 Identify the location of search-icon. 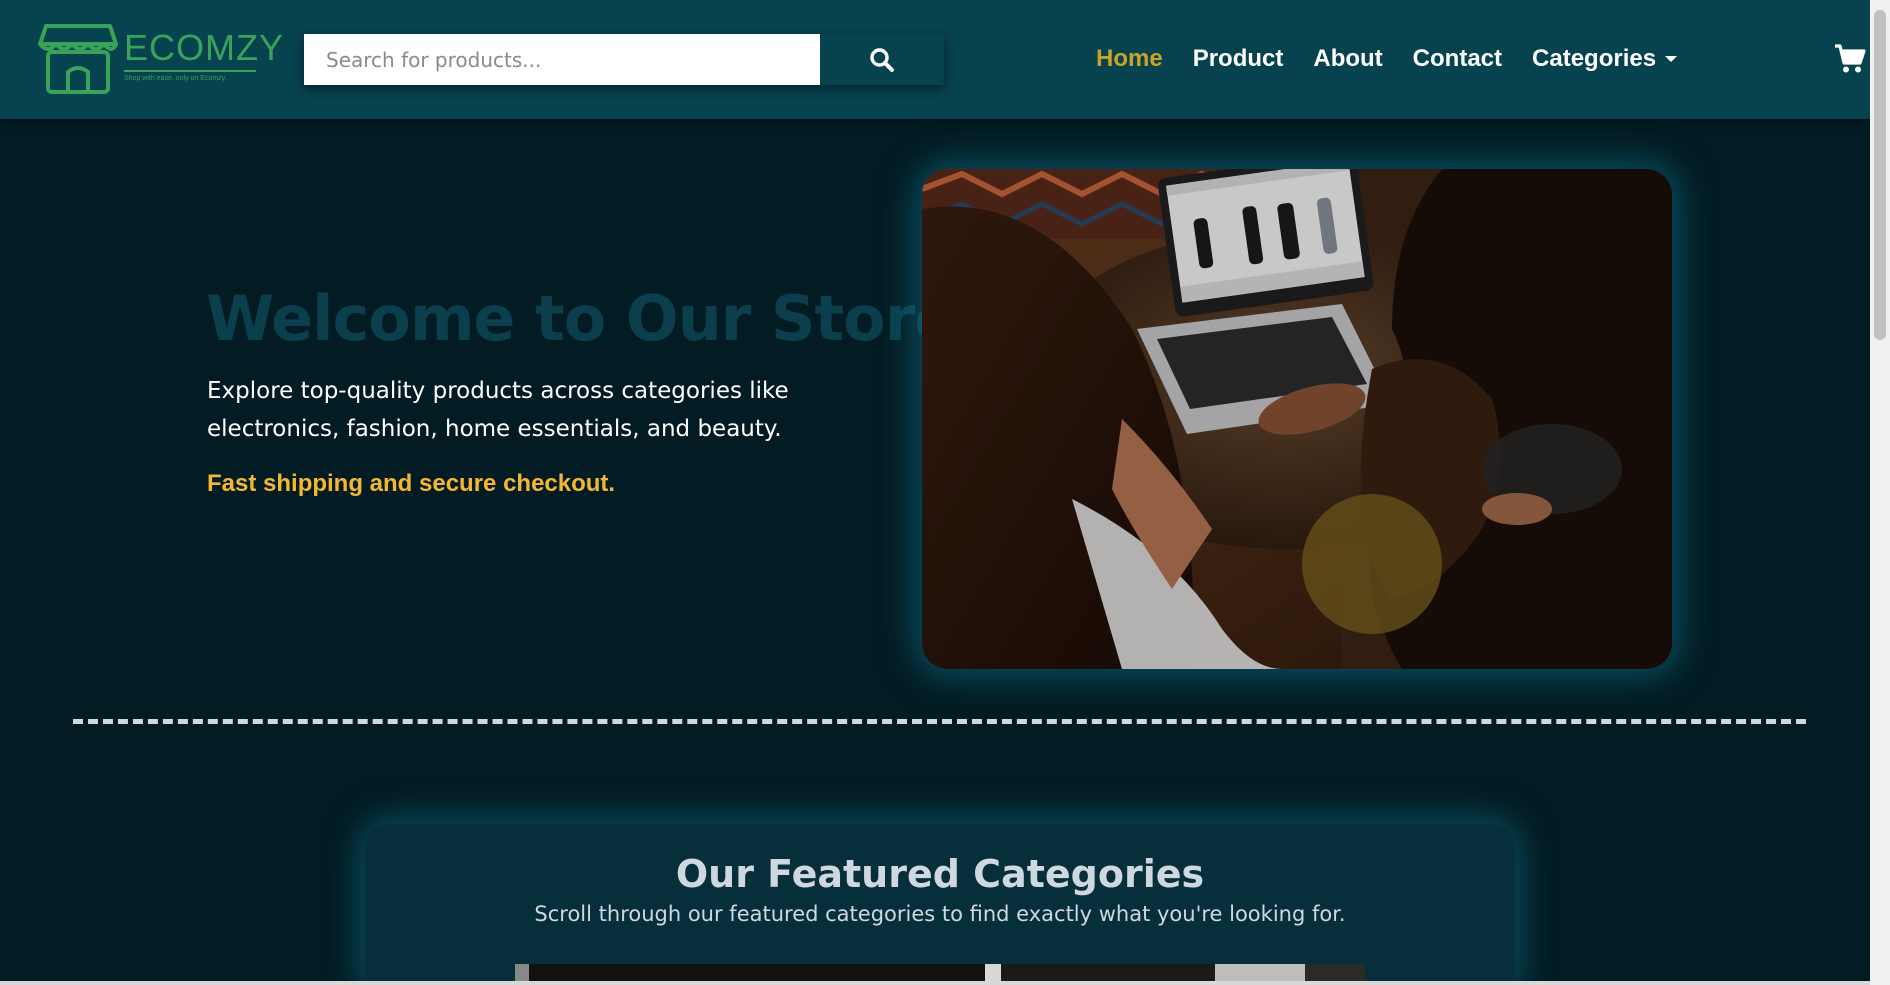
(882, 59).